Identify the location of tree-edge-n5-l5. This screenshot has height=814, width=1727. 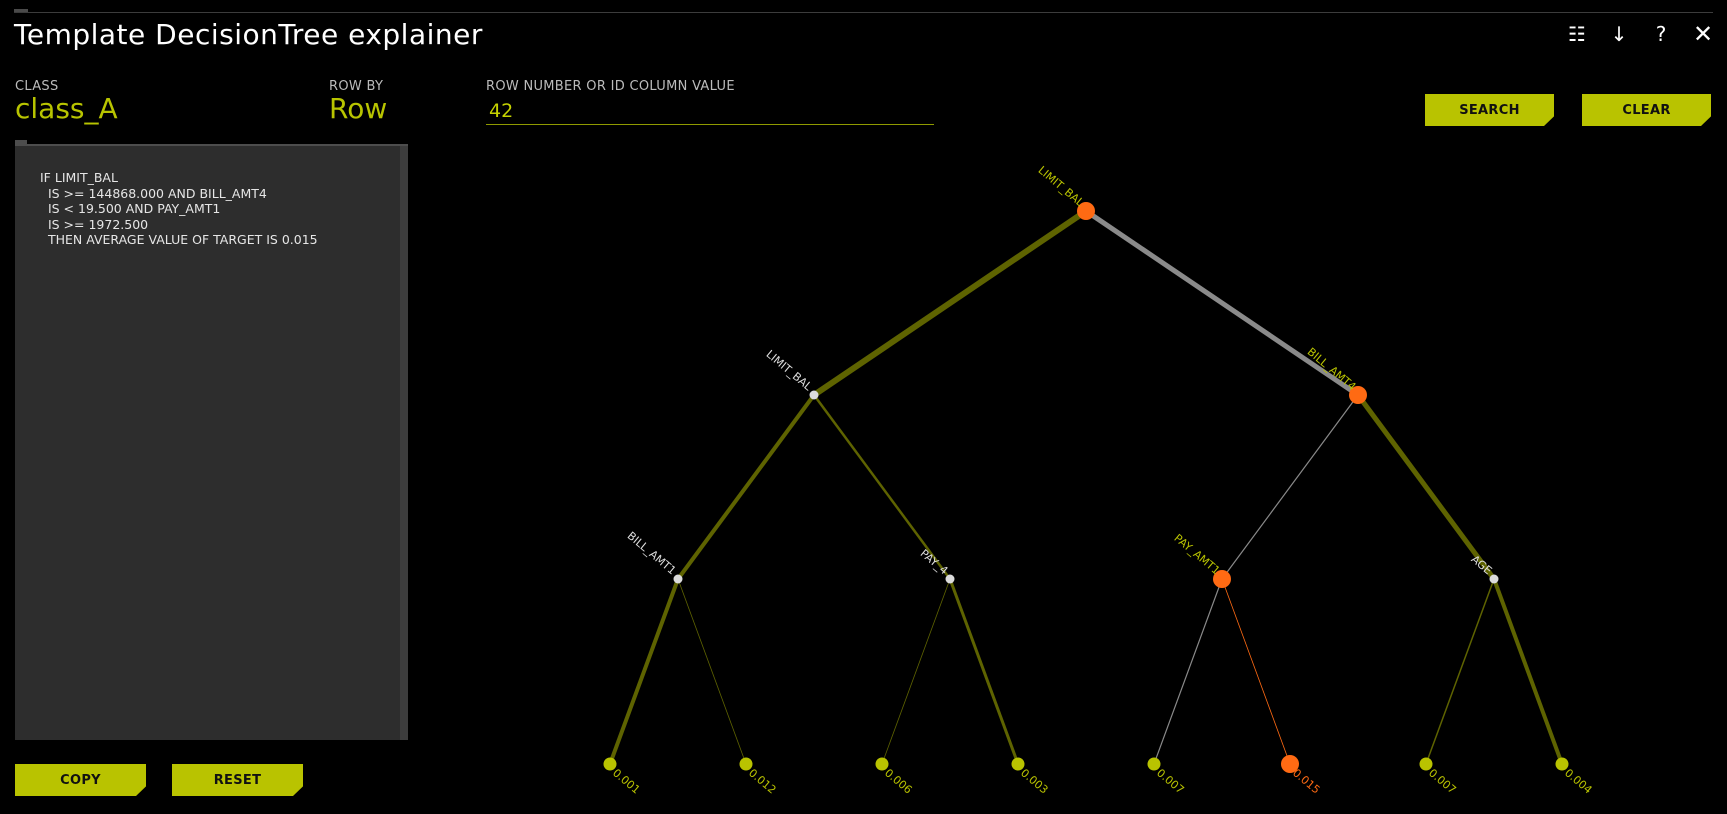
(1256, 671).